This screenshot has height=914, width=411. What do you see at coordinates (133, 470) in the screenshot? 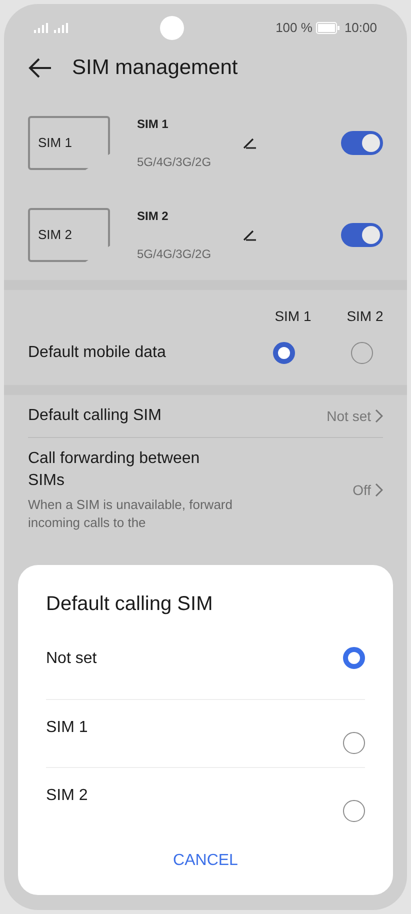
I see `setting-title: Call forwarding between SIMs` at bounding box center [133, 470].